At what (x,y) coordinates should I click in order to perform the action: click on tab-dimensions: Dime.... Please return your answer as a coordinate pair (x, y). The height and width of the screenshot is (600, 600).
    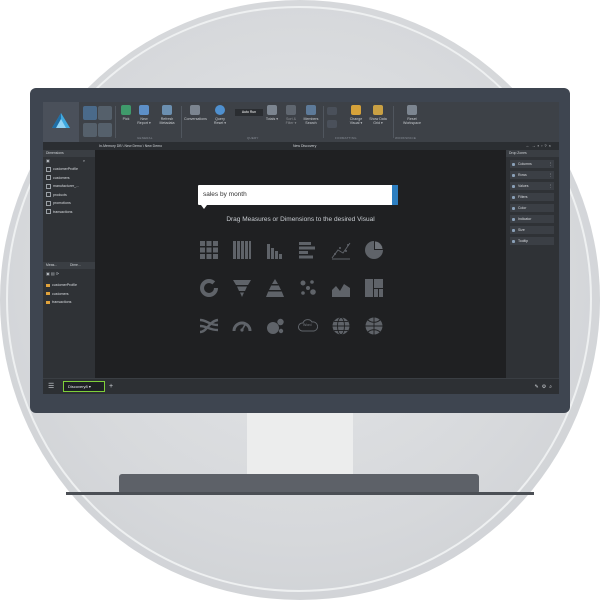
    Looking at the image, I should click on (75, 265).